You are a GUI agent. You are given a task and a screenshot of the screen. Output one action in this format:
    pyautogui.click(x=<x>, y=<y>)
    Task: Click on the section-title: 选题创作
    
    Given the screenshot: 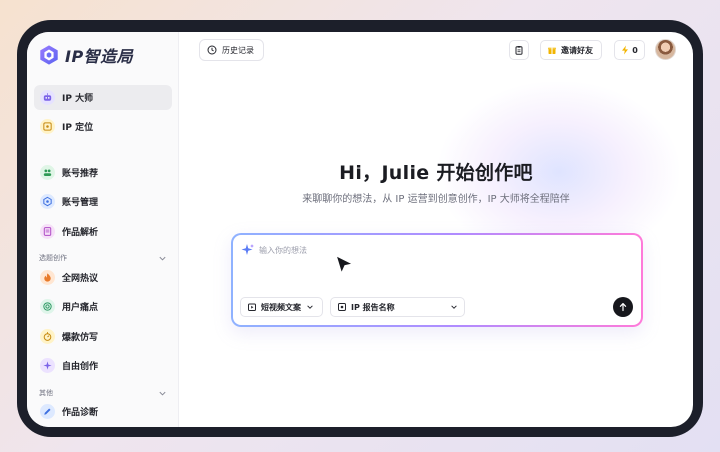 What is the action you would take?
    pyautogui.click(x=53, y=258)
    